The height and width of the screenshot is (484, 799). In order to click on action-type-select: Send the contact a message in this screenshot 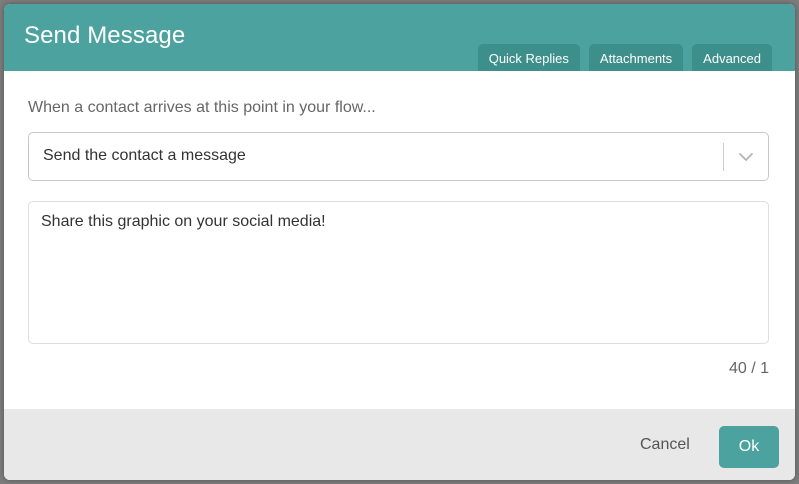, I will do `click(398, 156)`.